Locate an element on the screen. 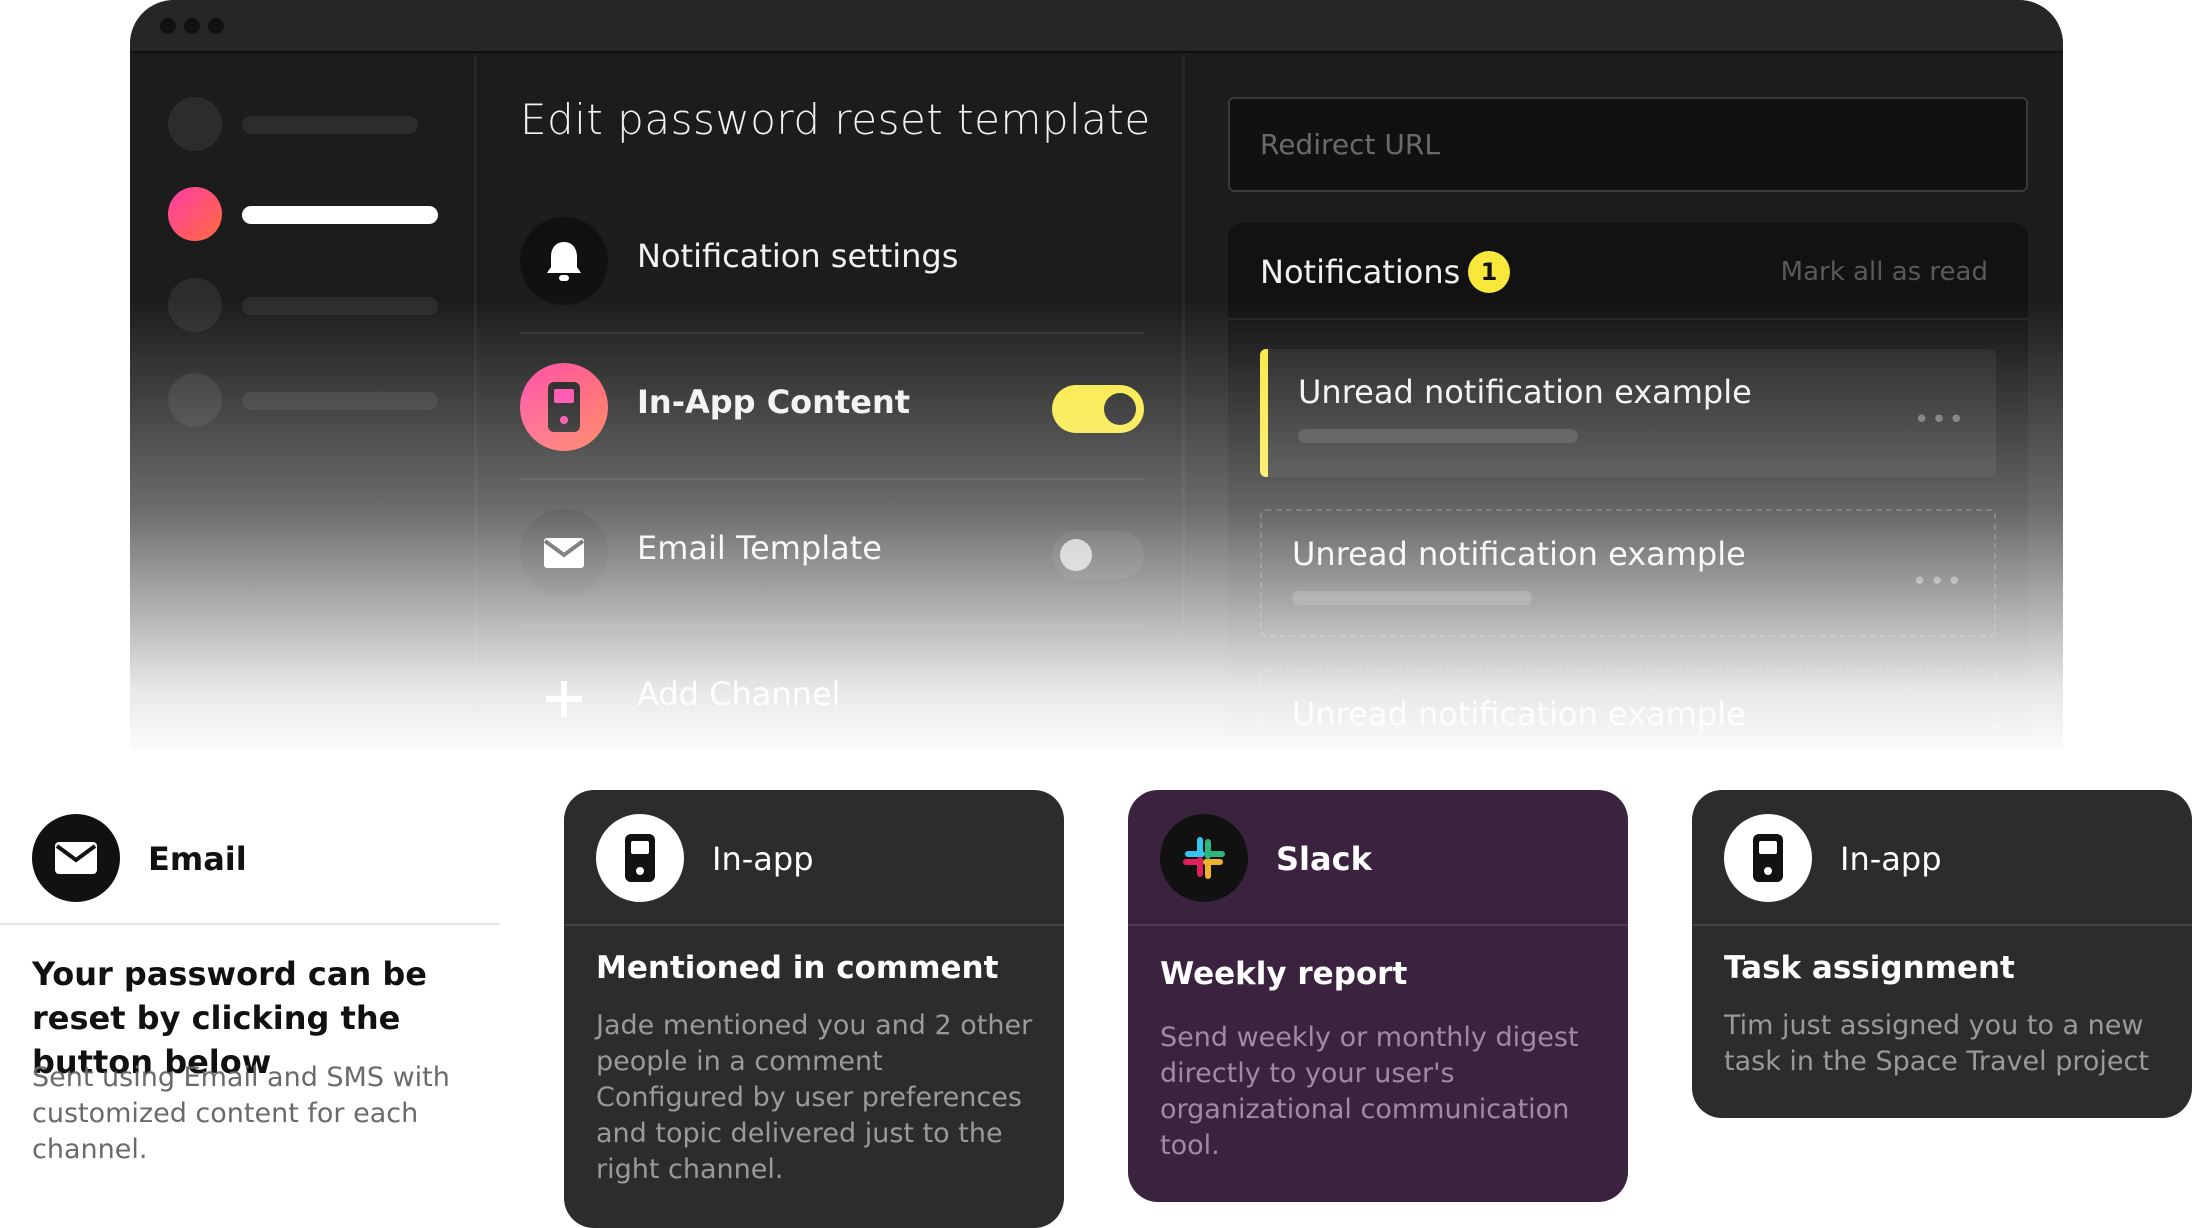 The width and height of the screenshot is (2192, 1228). window-close-dot is located at coordinates (168, 26).